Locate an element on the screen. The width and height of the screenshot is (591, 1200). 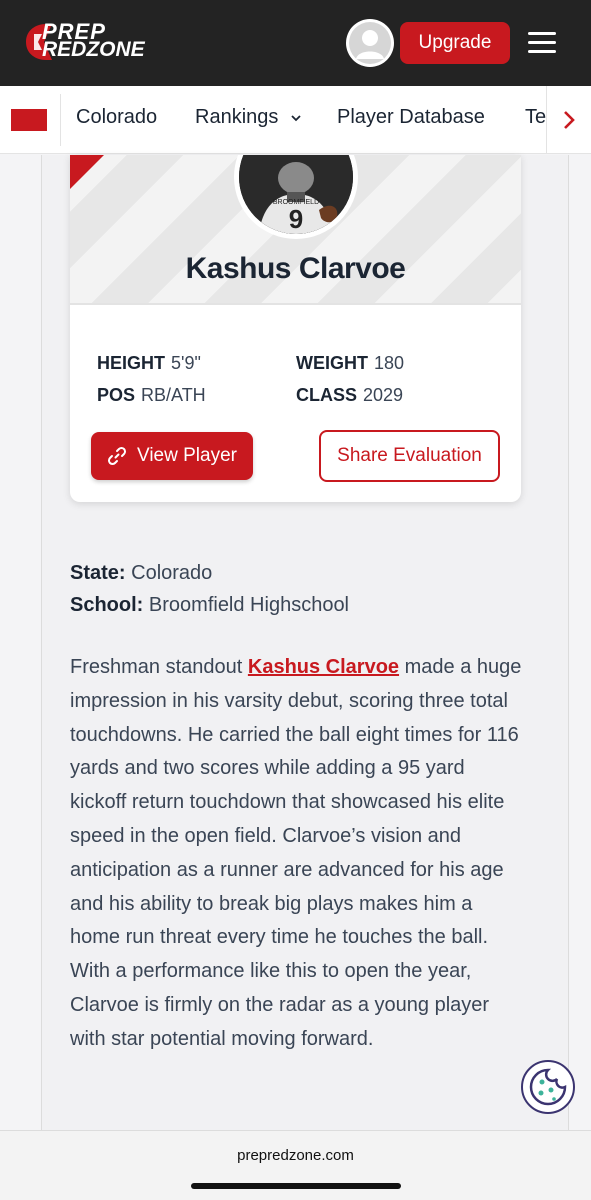
menu-icon is located at coordinates (542, 43).